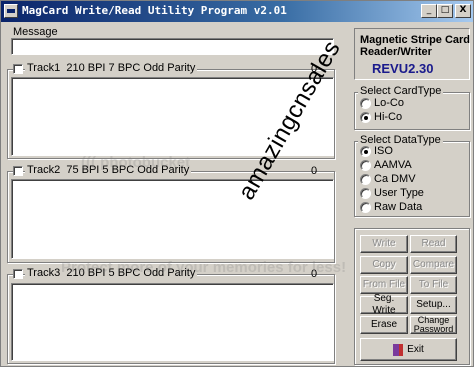 This screenshot has width=474, height=367. I want to click on change-password-button: Change Password, so click(433, 325).